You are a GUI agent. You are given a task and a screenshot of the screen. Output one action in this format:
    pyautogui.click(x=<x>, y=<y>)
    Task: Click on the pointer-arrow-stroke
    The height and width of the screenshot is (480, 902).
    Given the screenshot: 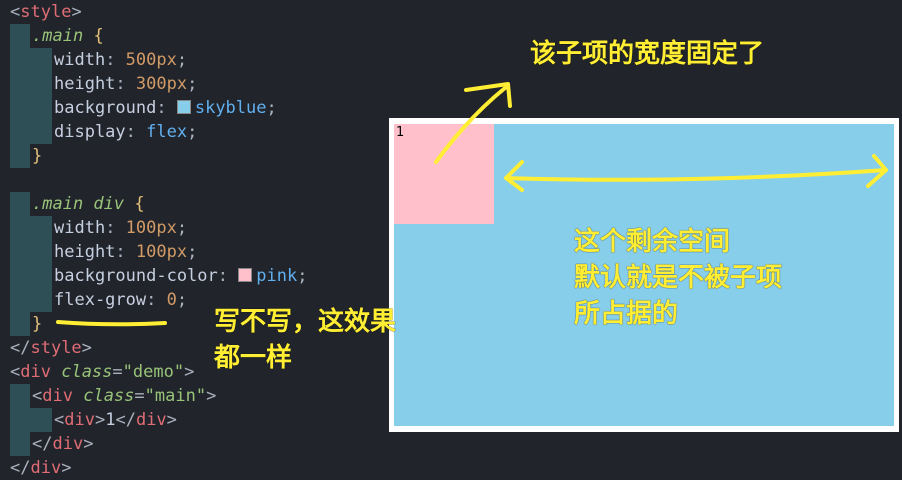 What is the action you would take?
    pyautogui.click(x=470, y=125)
    